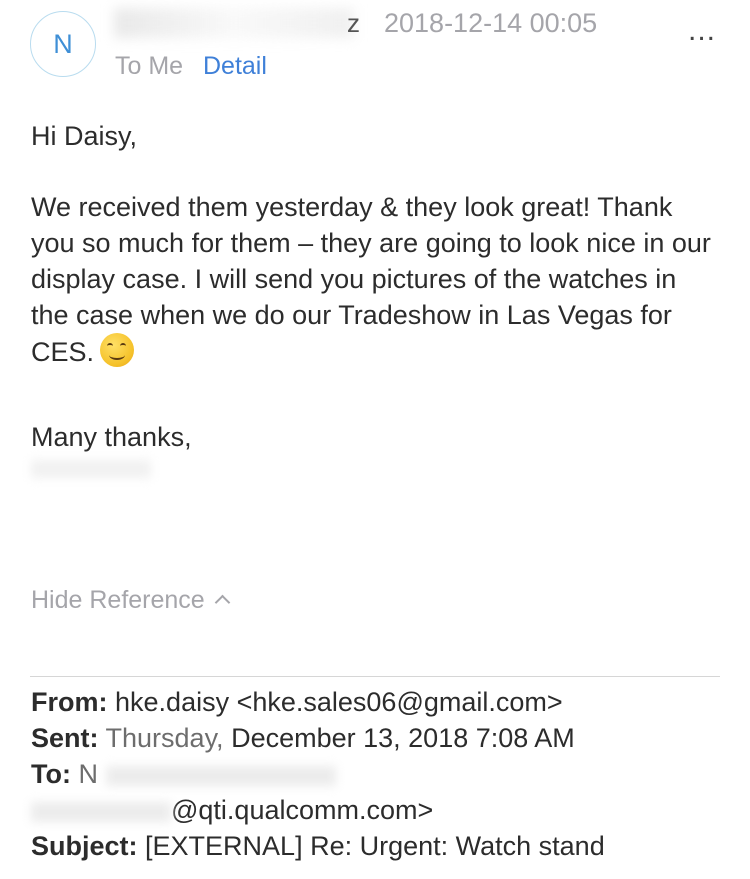 The image size is (750, 879). Describe the element at coordinates (69, 702) in the screenshot. I see `from-label: From:` at that location.